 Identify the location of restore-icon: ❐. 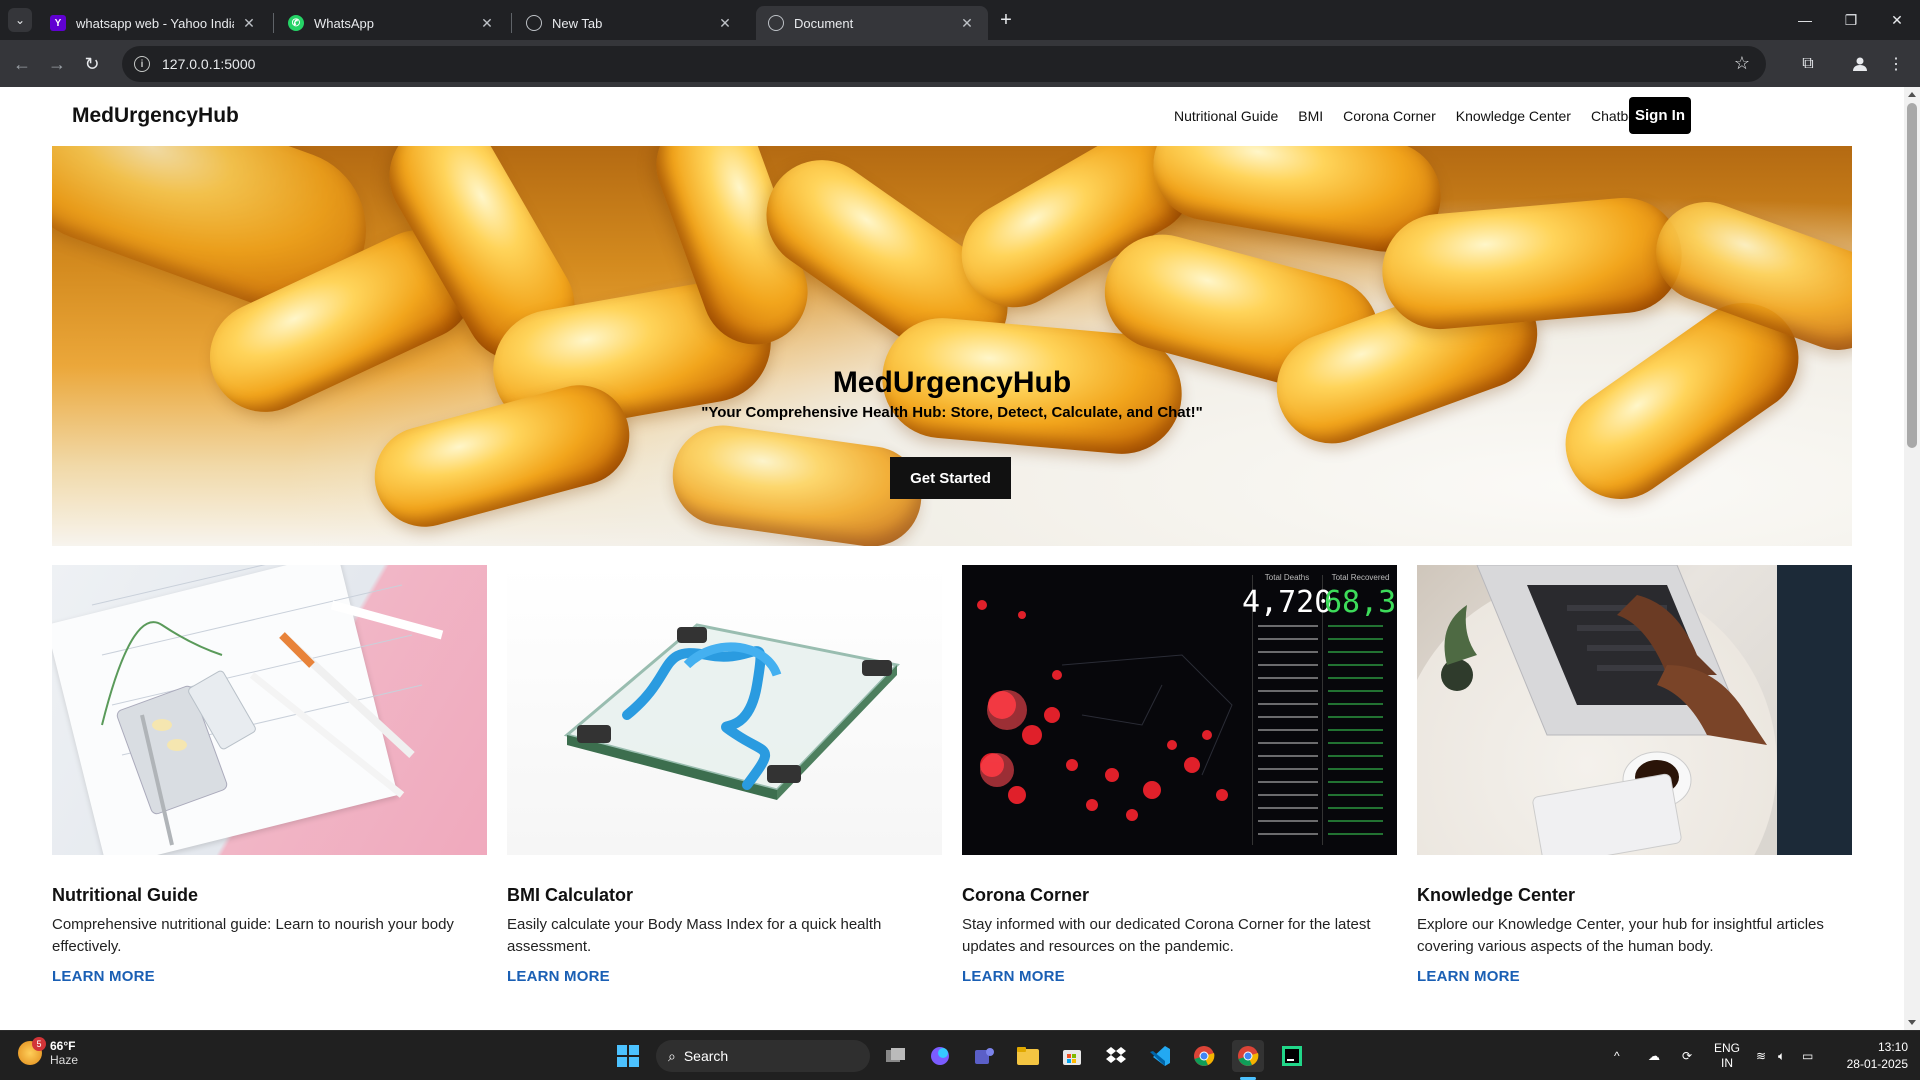
(1851, 20).